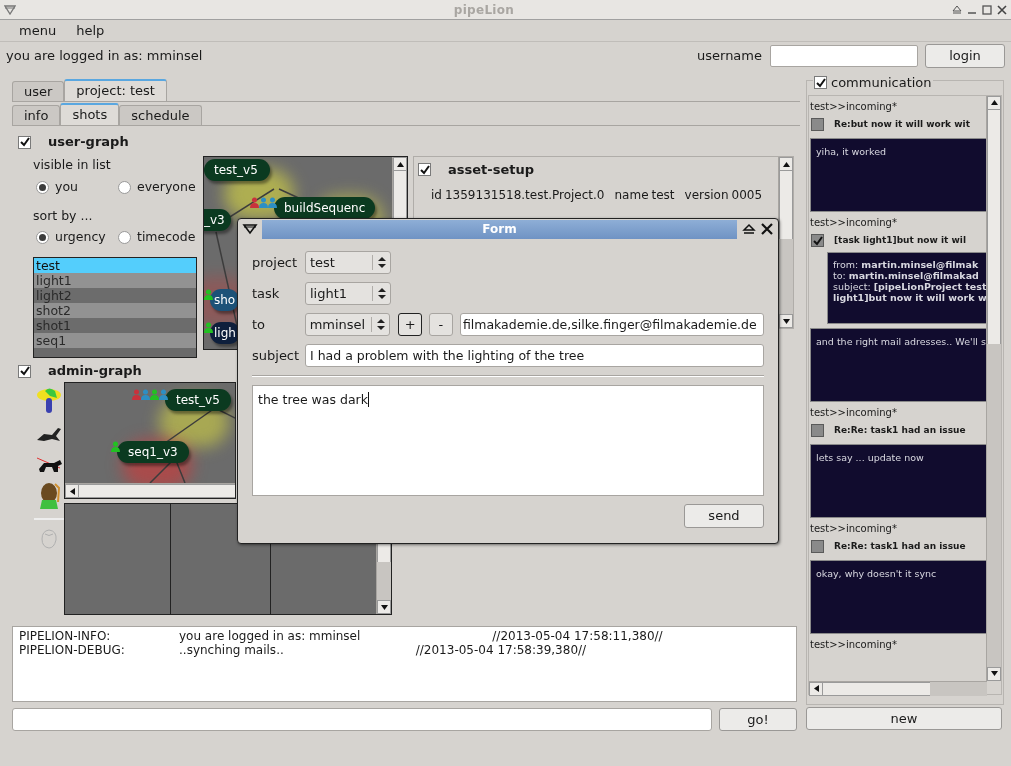 The image size is (1011, 766). I want to click on field-label: task, so click(266, 293).